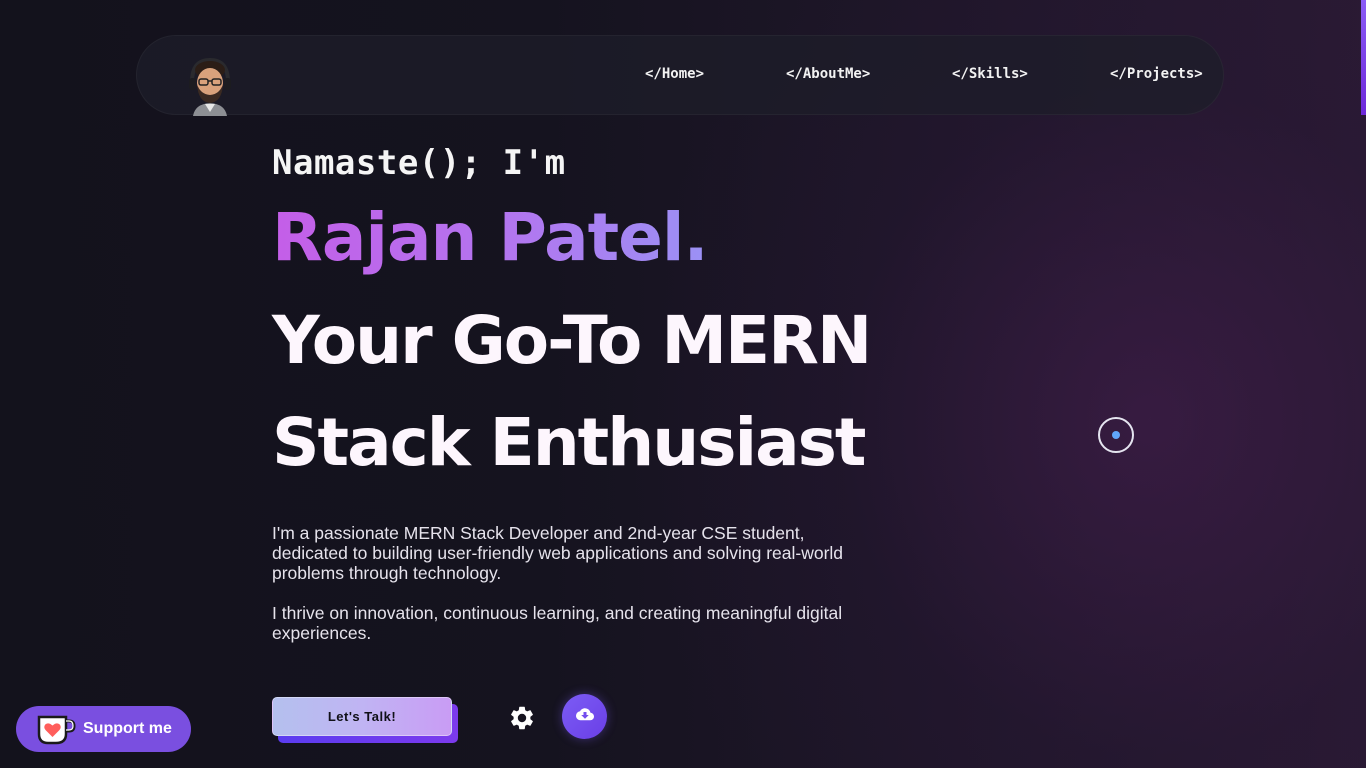 Image resolution: width=1366 pixels, height=768 pixels. What do you see at coordinates (828, 74) in the screenshot?
I see `nav-link-aboutme: </AboutMe>` at bounding box center [828, 74].